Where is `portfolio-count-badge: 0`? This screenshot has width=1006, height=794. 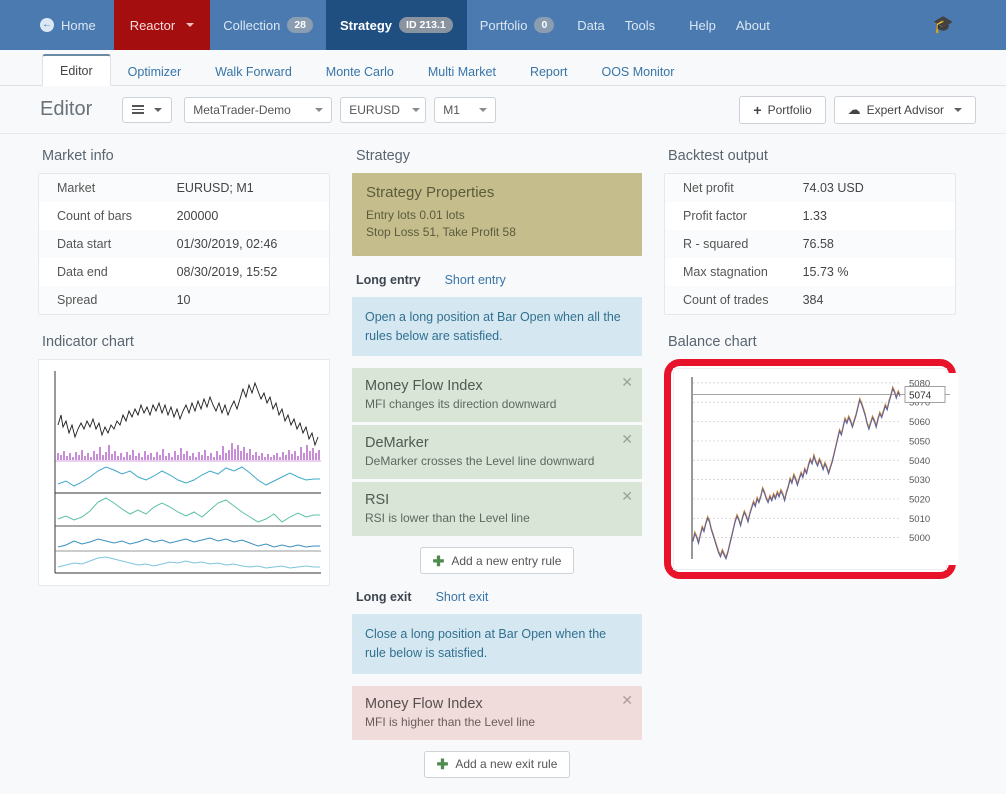 portfolio-count-badge: 0 is located at coordinates (544, 25).